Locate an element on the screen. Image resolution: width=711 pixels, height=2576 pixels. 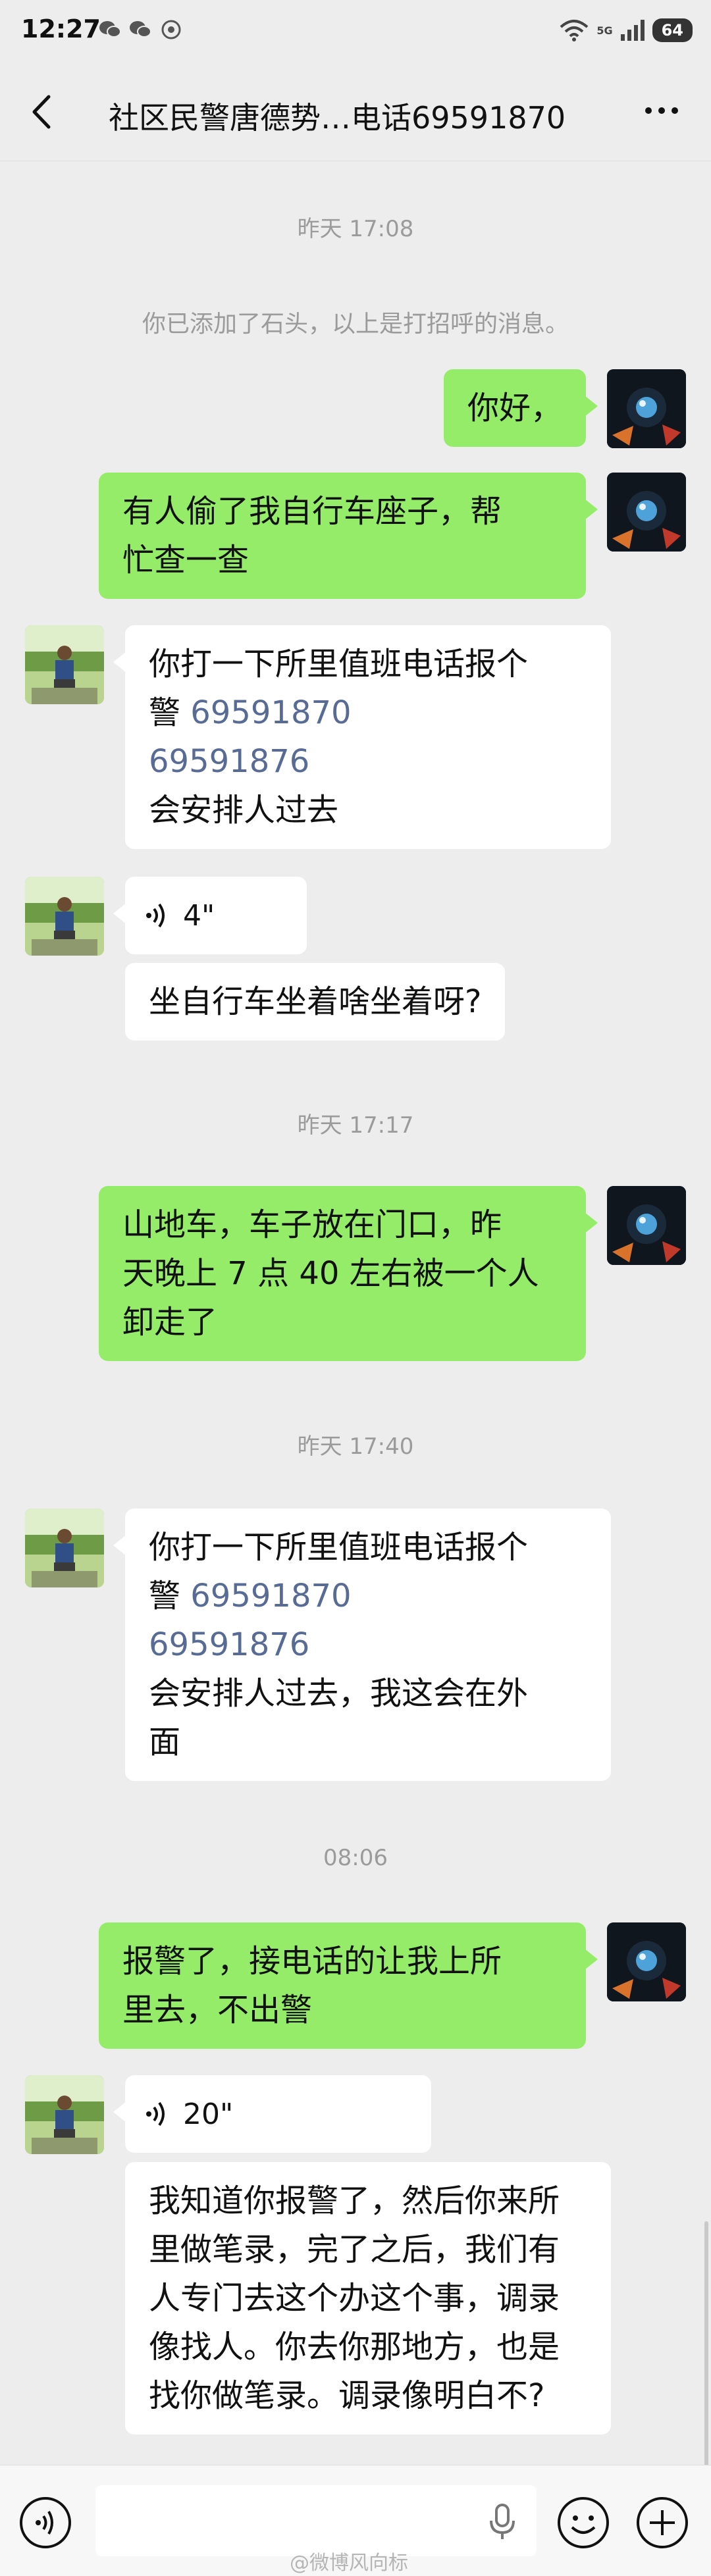
more-dots-icon is located at coordinates (662, 110).